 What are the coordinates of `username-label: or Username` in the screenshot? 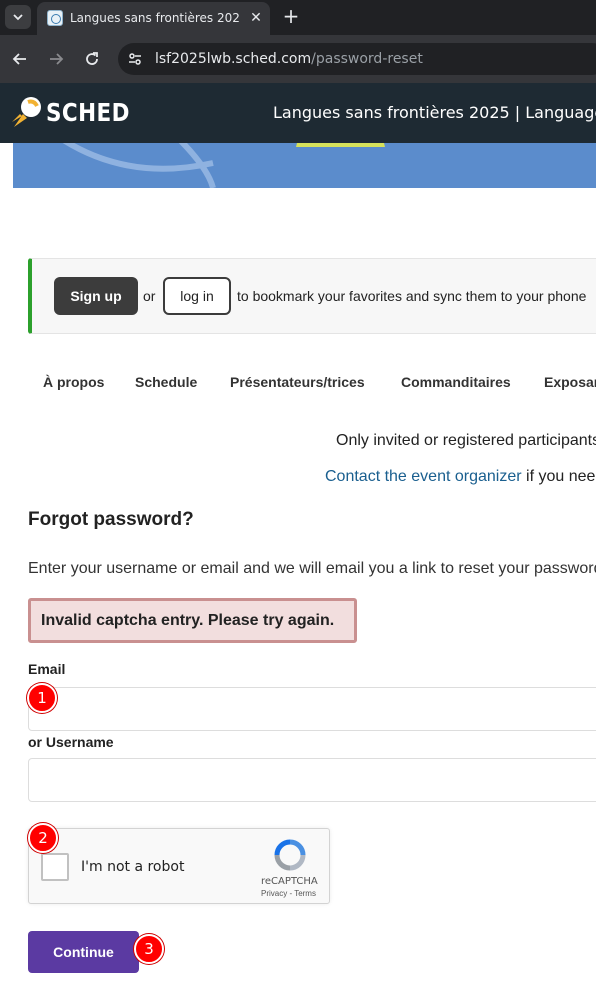 It's located at (71, 742).